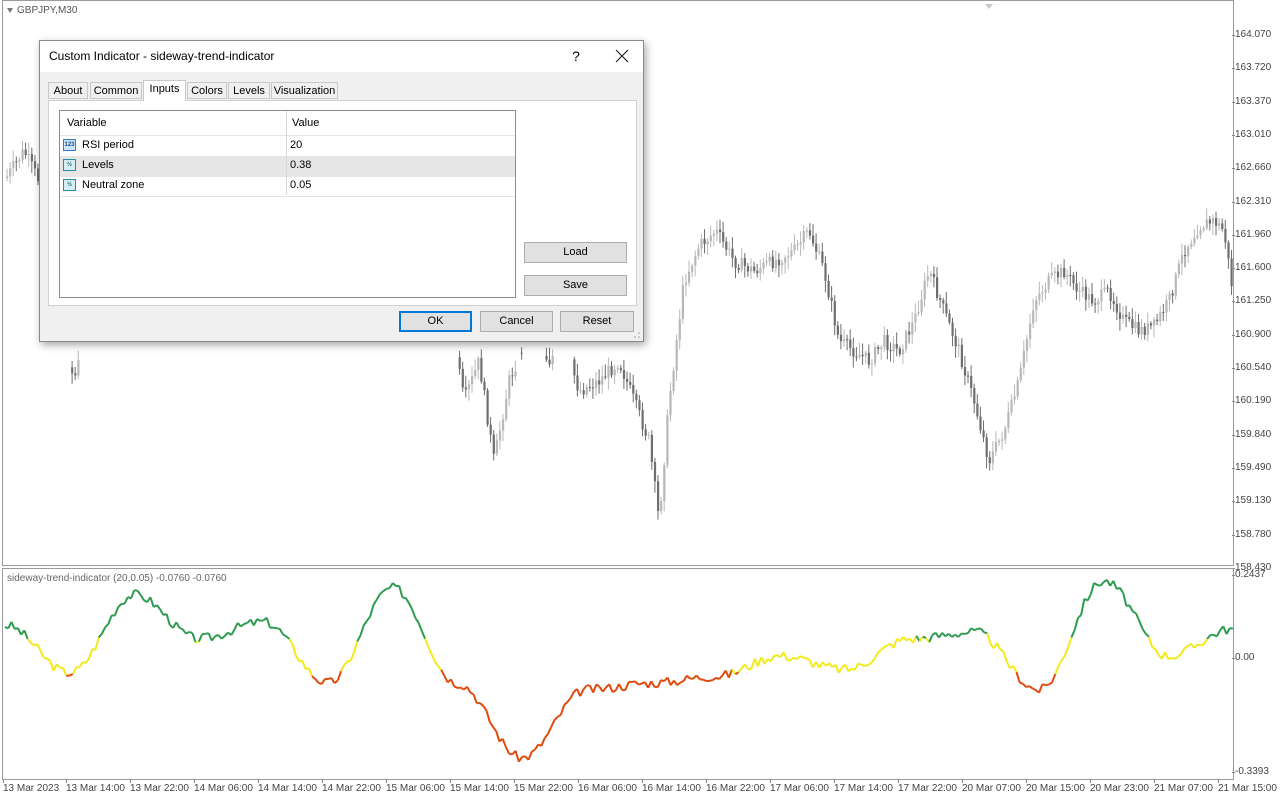 This screenshot has width=1280, height=800. Describe the element at coordinates (113, 185) in the screenshot. I see `variable-name: Neutral zone` at that location.